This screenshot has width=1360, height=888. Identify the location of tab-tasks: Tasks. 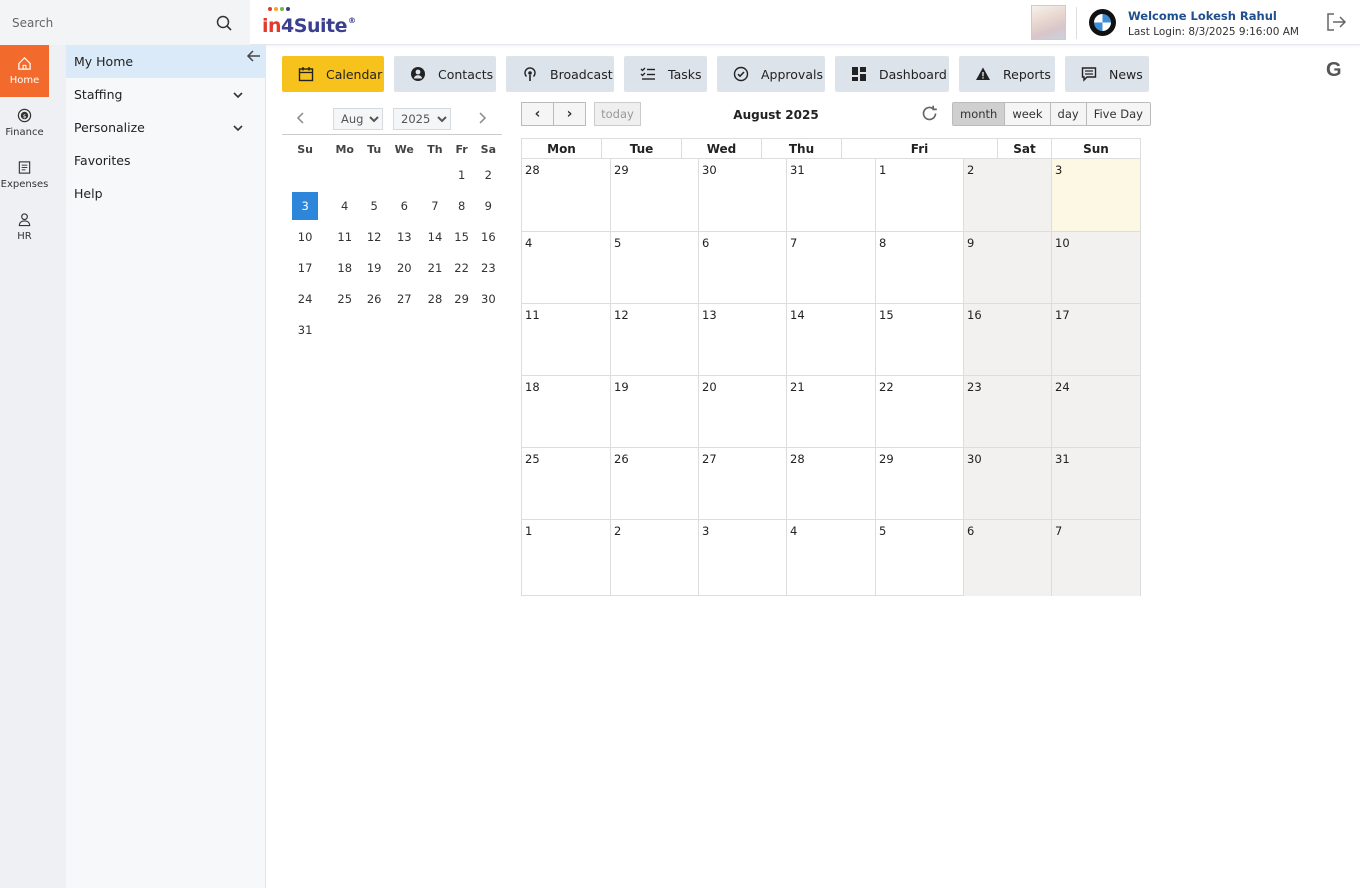
(665, 74).